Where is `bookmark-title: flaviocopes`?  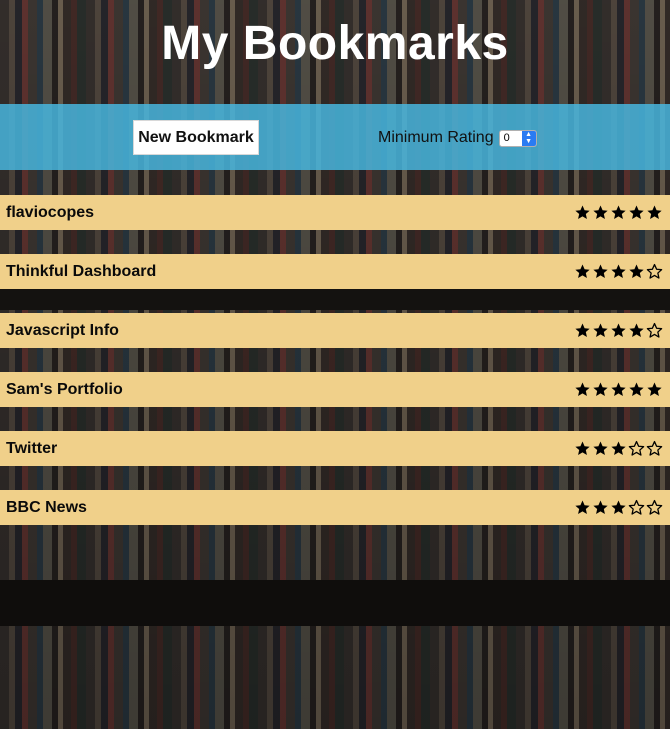 bookmark-title: flaviocopes is located at coordinates (50, 212).